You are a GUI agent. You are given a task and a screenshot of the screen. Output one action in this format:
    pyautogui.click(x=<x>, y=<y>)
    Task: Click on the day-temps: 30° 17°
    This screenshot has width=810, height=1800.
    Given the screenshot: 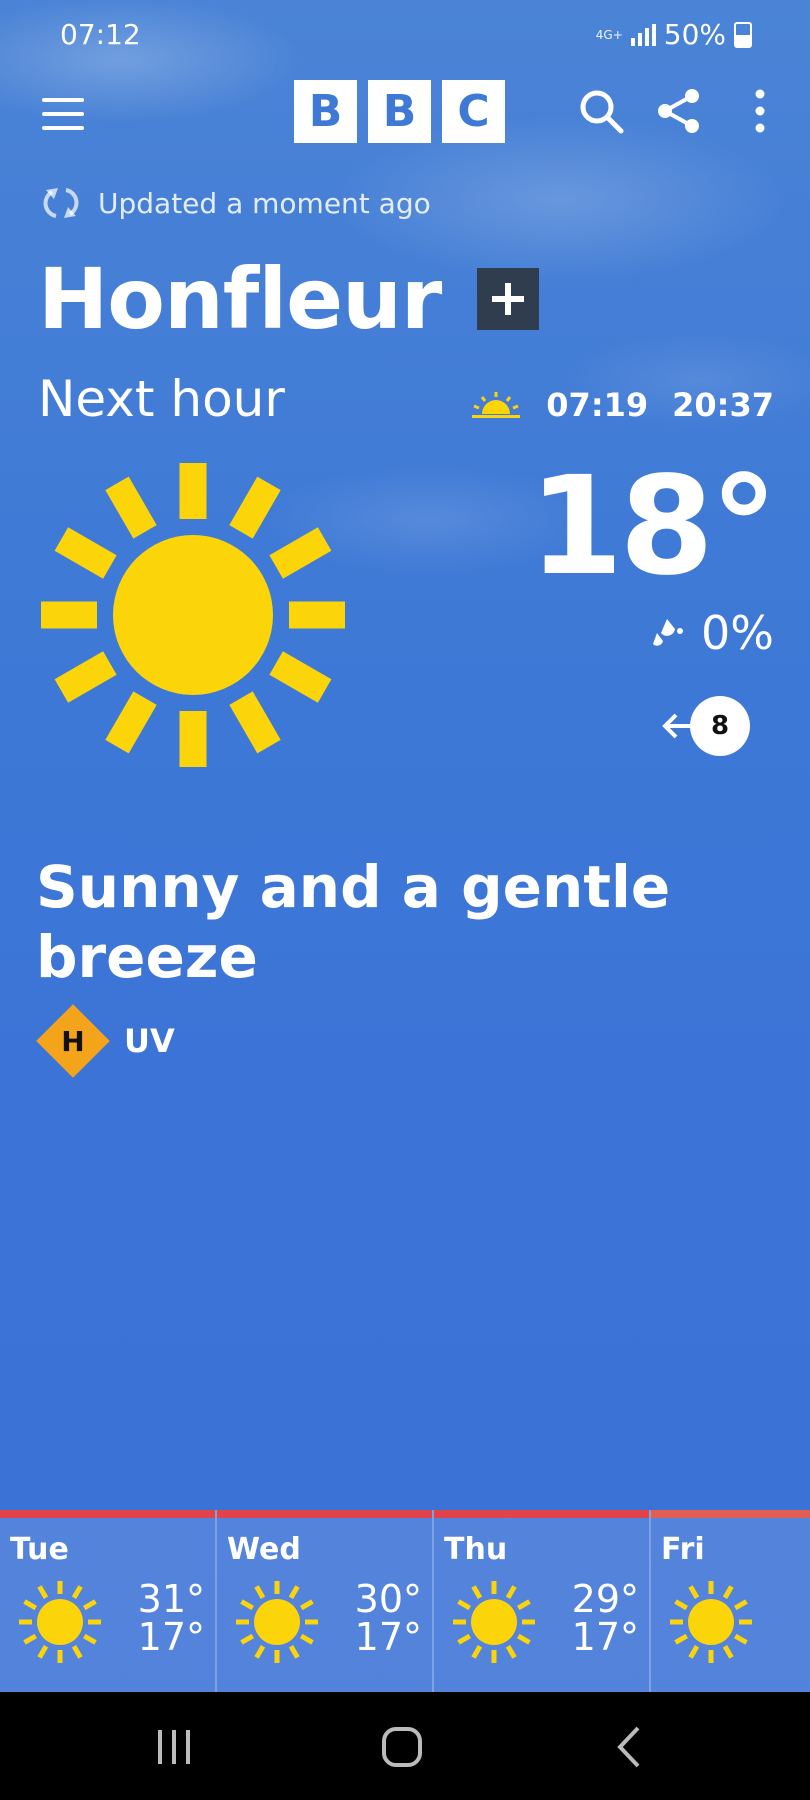 What is the action you would take?
    pyautogui.click(x=388, y=1618)
    